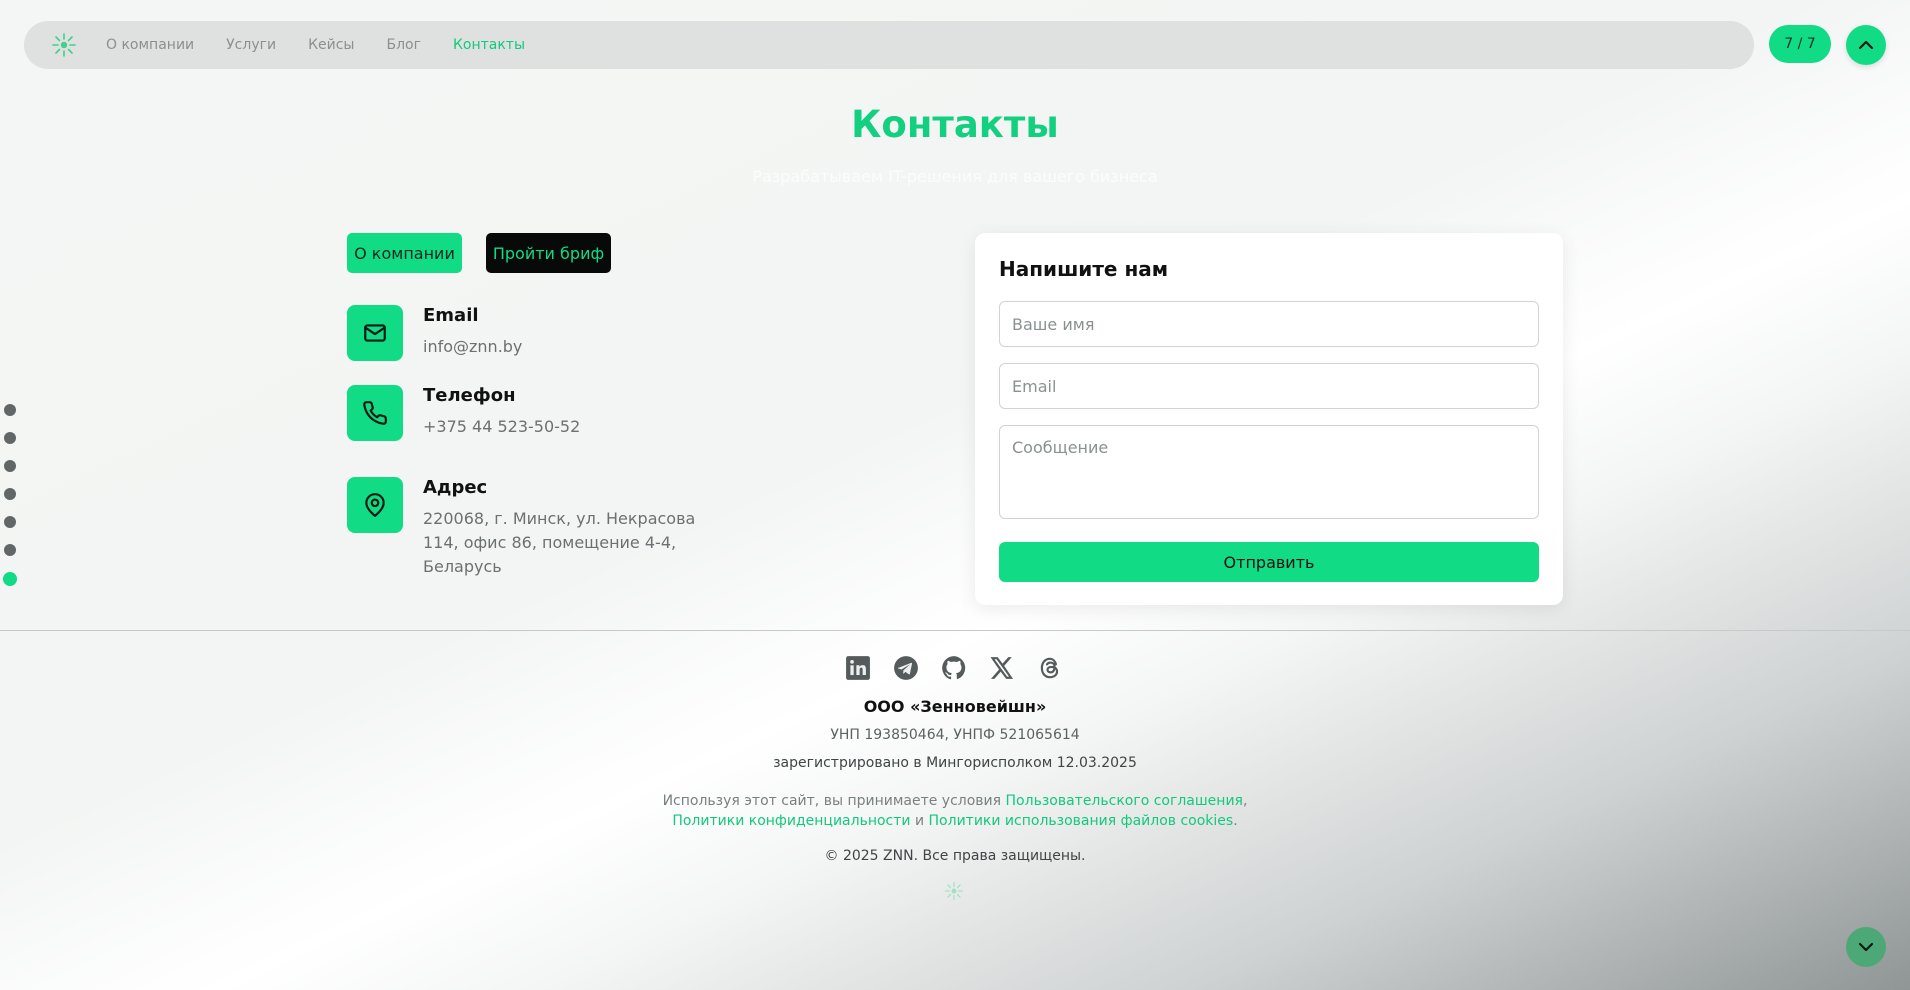 This screenshot has height=990, width=1910. What do you see at coordinates (331, 45) in the screenshot?
I see `nav-link-cases: Кейсы` at bounding box center [331, 45].